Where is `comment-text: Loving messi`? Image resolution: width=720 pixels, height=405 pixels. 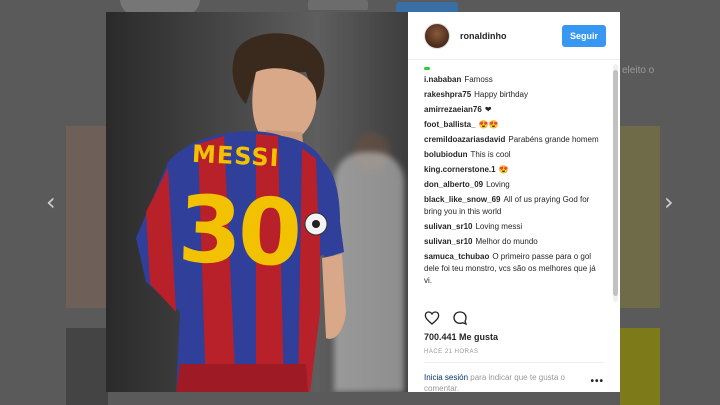
comment-text: Loving messi is located at coordinates (499, 226).